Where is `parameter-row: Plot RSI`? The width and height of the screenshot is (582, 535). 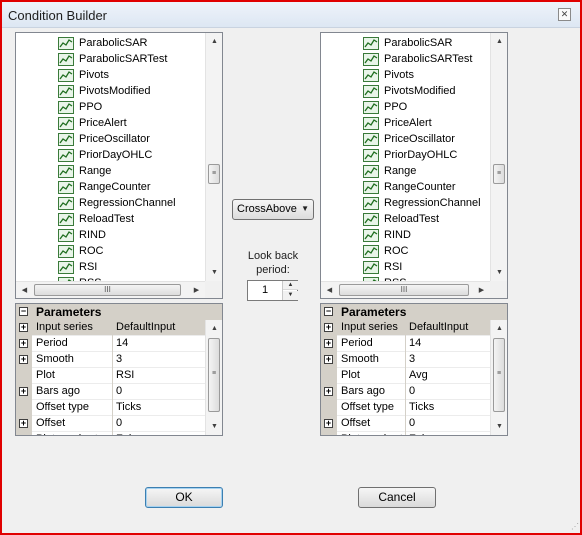 parameter-row: Plot RSI is located at coordinates (110, 376).